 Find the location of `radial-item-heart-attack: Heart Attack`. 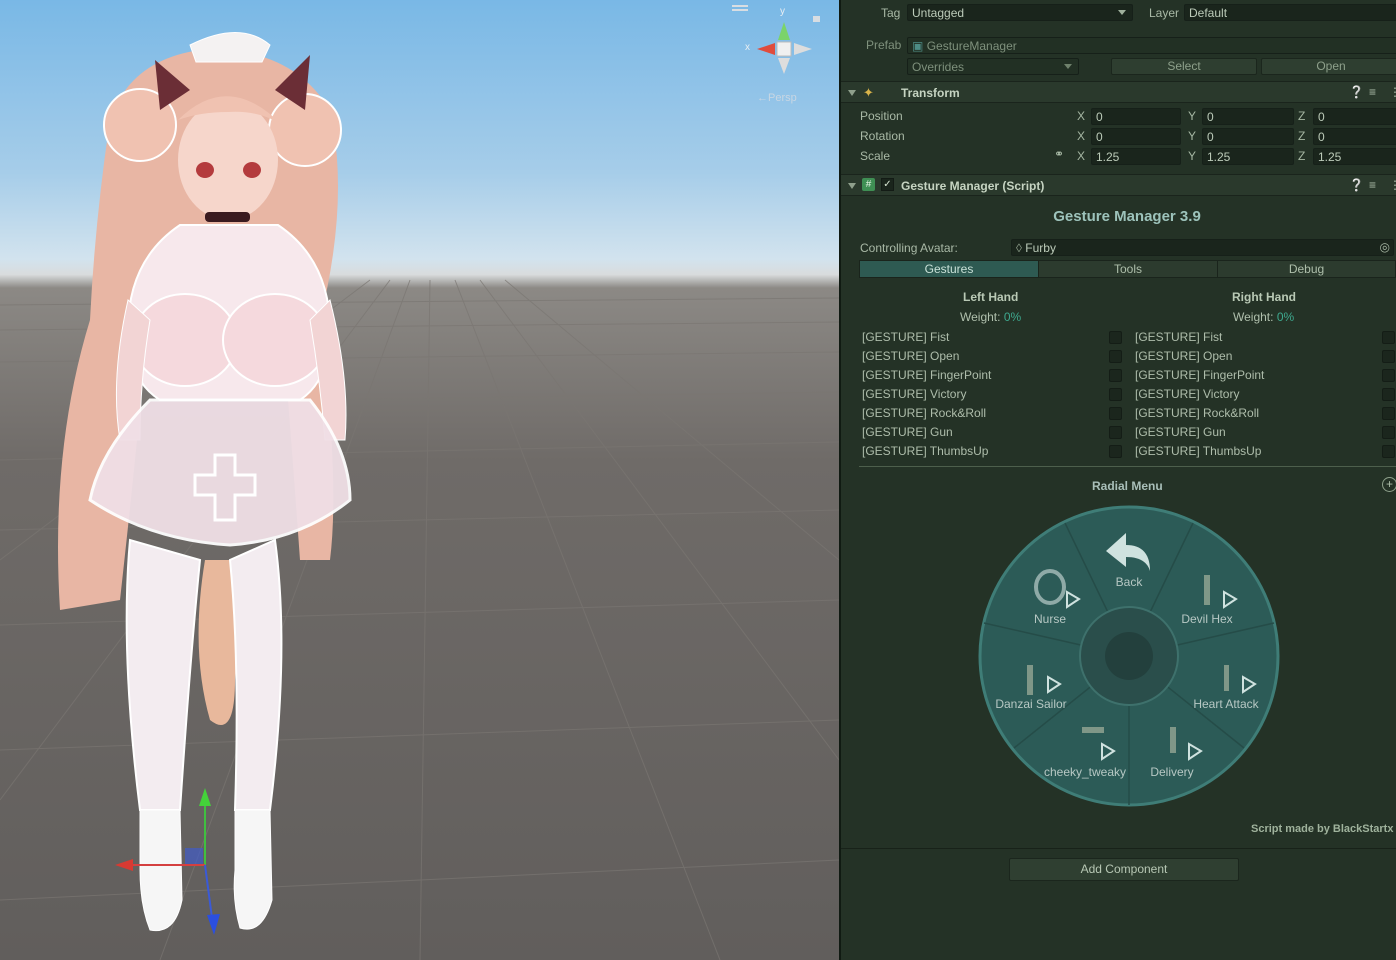

radial-item-heart-attack: Heart Attack is located at coordinates (1226, 704).